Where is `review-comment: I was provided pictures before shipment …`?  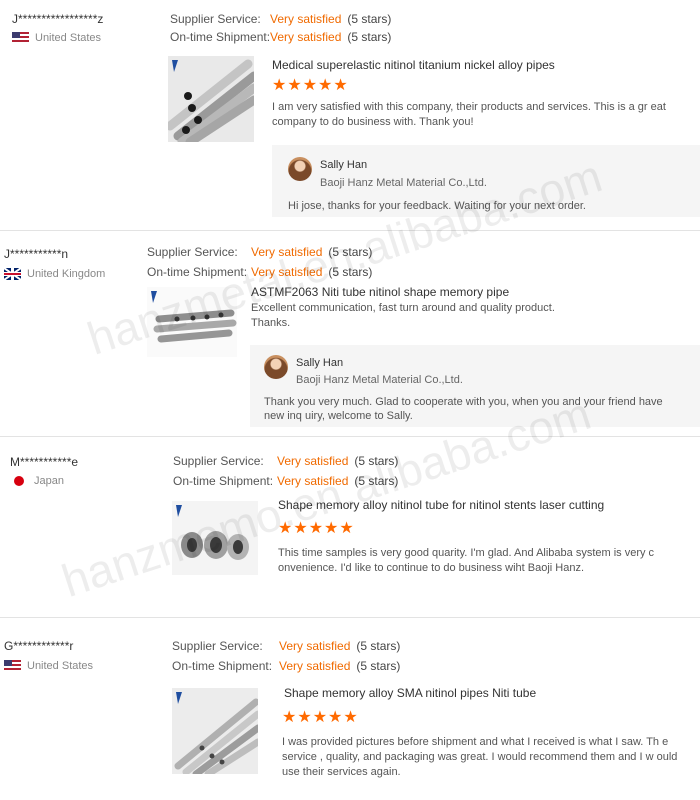 review-comment: I was provided pictures before shipment … is located at coordinates (480, 757).